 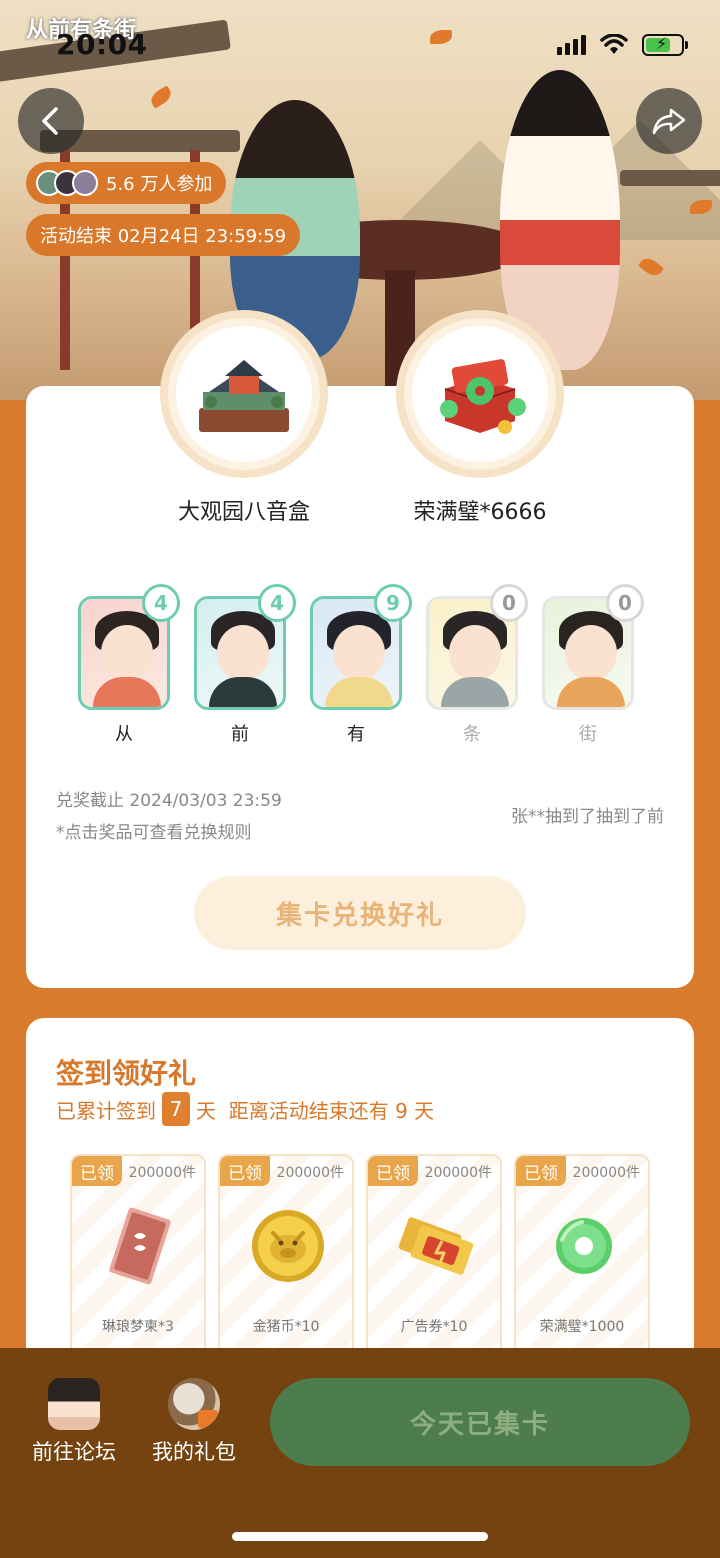 What do you see at coordinates (472, 734) in the screenshot?
I see `card-label: 条` at bounding box center [472, 734].